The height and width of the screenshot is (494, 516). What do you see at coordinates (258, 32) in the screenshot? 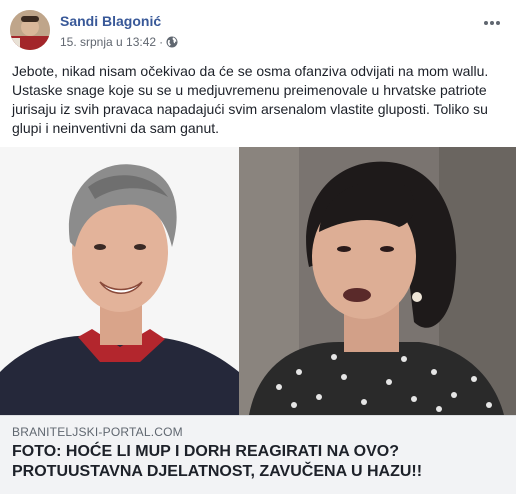
I see `post-header: Sandi Blagonić 15. srpnja u 13:42 ·` at bounding box center [258, 32].